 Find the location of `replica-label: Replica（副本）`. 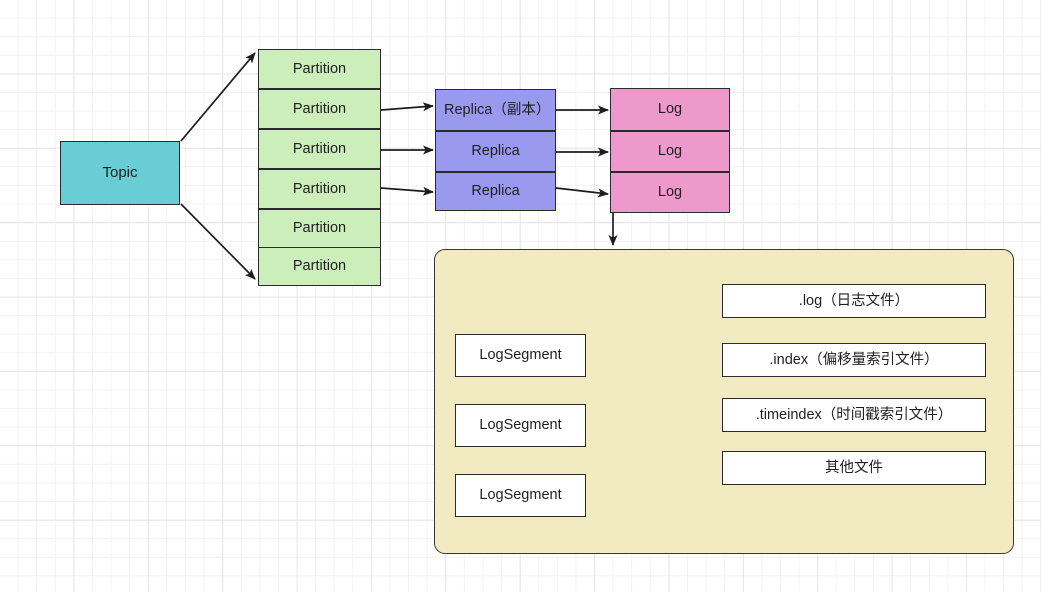

replica-label: Replica（副本） is located at coordinates (497, 109).